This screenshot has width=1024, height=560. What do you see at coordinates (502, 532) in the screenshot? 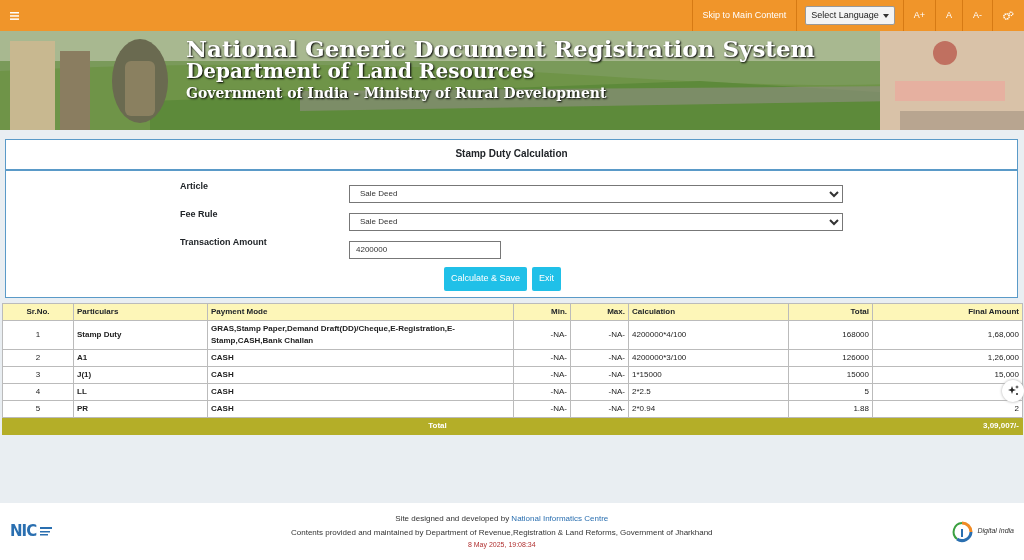
I see `maintained-text: Contents provided and maintained by Department of Revenue,Registration & Land Reforms, Government of Jharkhand` at bounding box center [502, 532].